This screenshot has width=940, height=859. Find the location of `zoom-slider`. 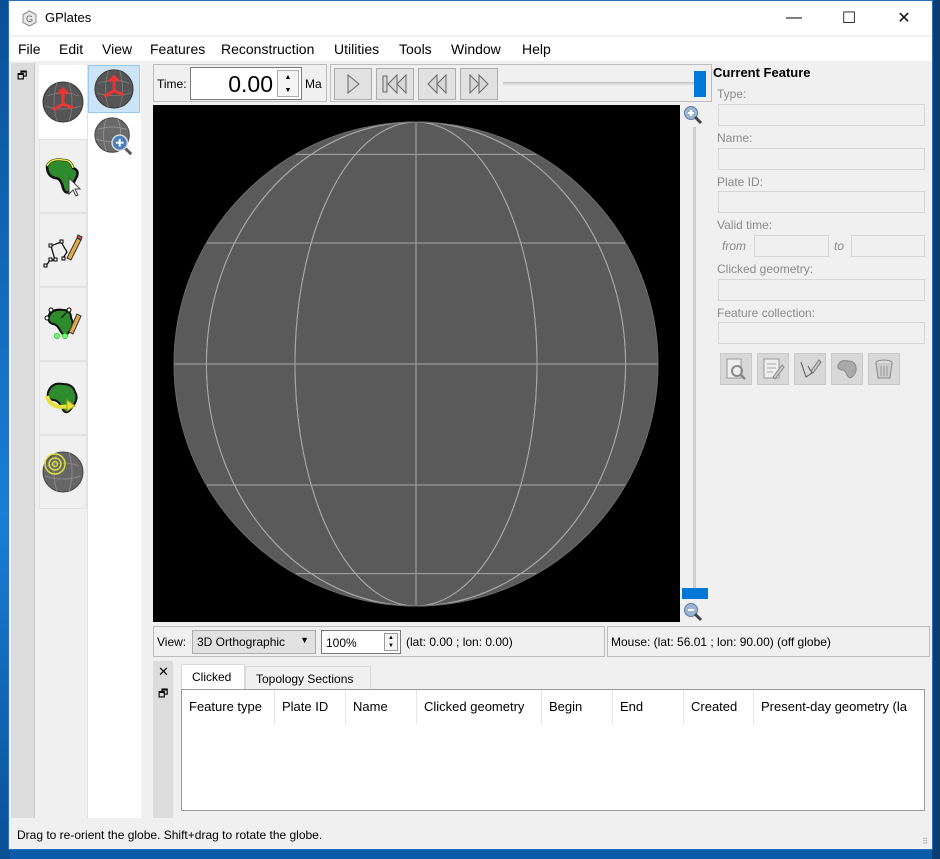

zoom-slider is located at coordinates (695, 365).